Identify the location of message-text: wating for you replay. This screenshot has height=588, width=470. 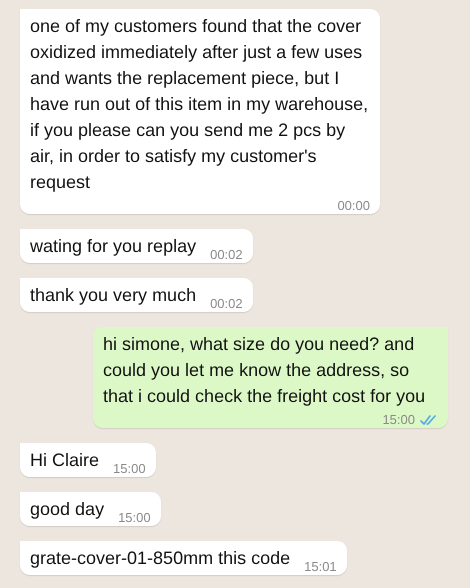
(113, 246).